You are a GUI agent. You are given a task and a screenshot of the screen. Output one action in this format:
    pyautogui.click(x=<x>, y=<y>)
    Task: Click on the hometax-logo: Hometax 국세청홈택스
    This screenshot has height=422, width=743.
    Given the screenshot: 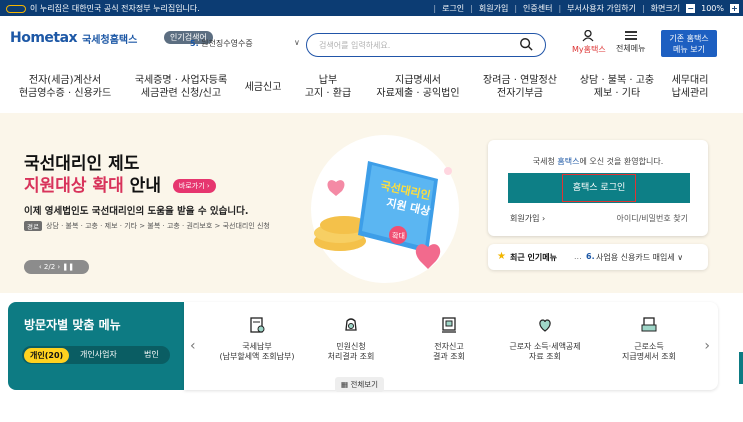 What is the action you would take?
    pyautogui.click(x=73, y=38)
    